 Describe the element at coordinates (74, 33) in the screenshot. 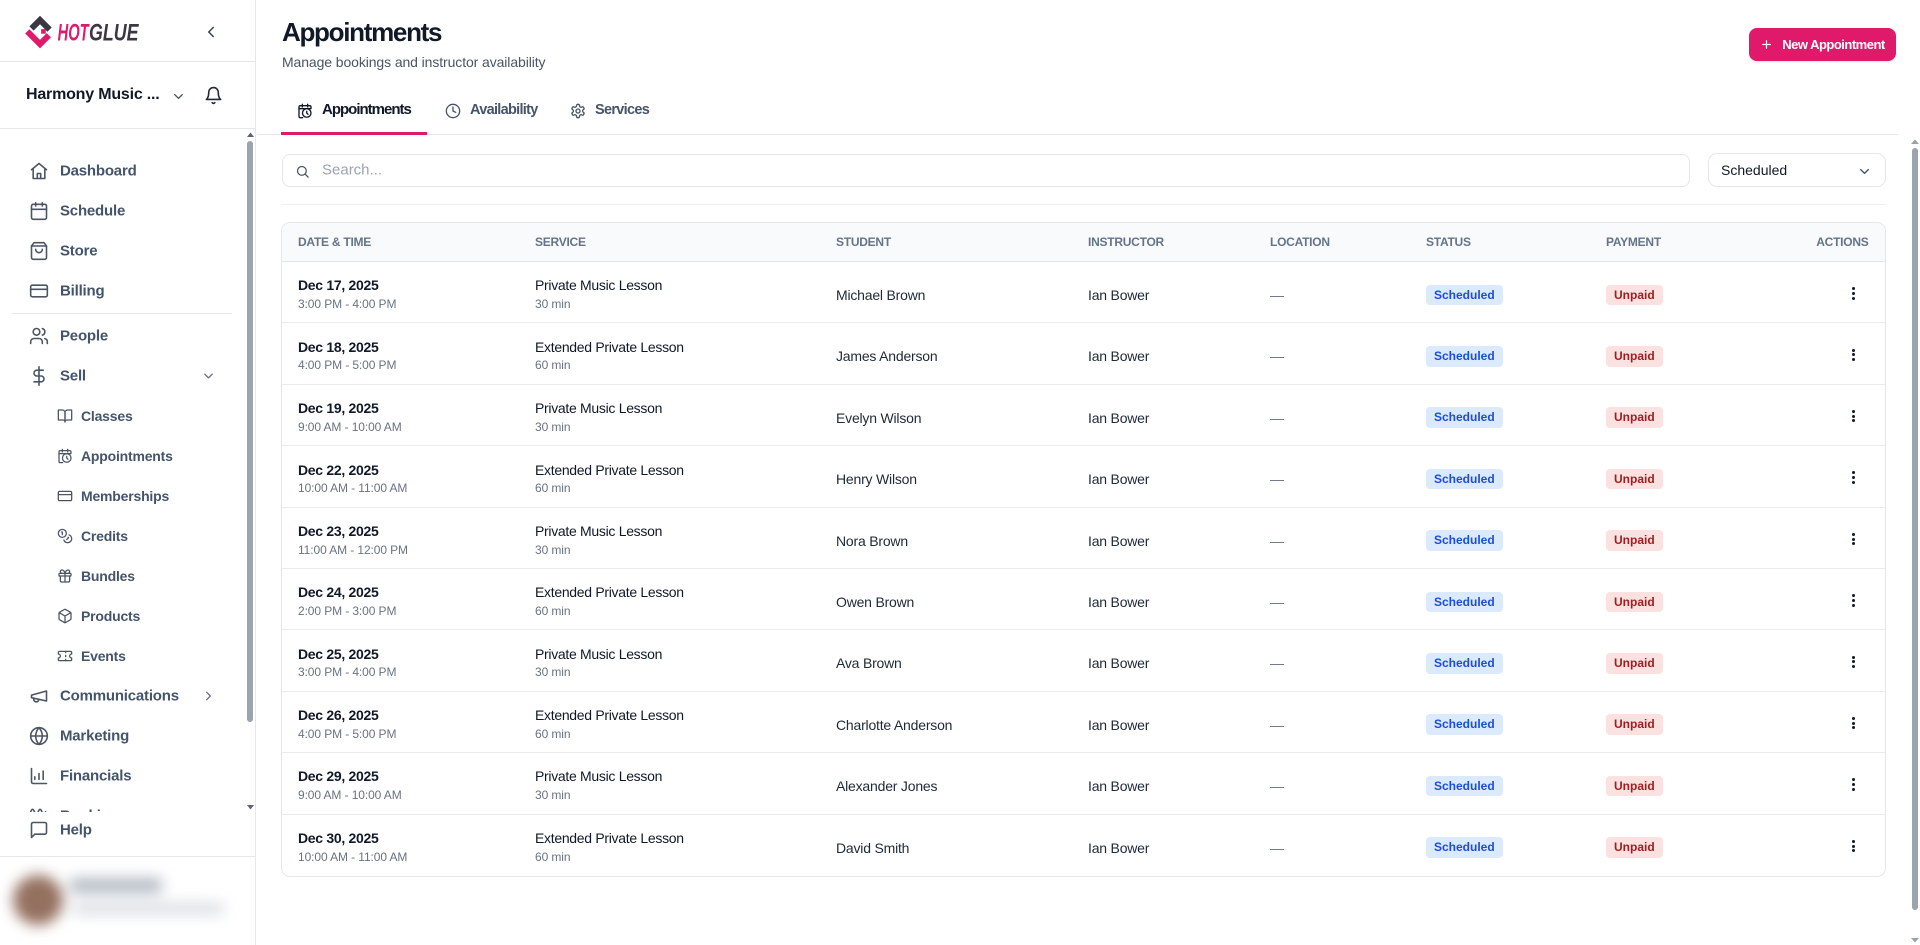

I see `svg-text: HOT` at that location.